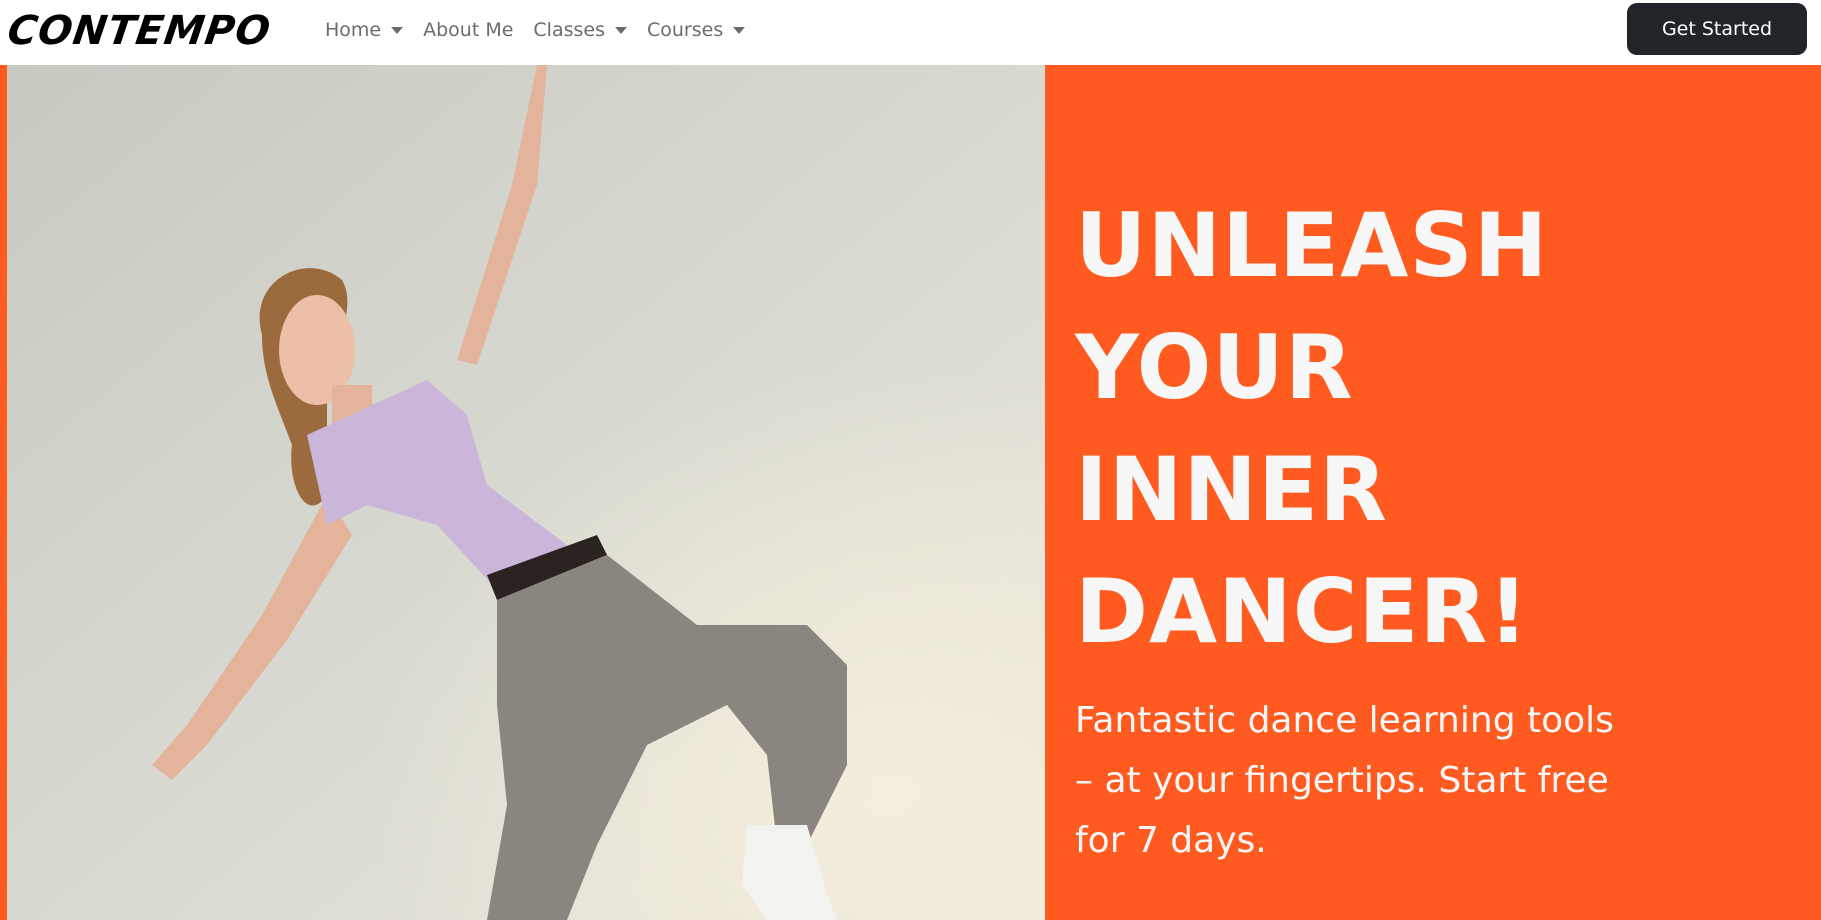 The width and height of the screenshot is (1821, 920). I want to click on headline-line: UNLEASH, so click(1312, 245).